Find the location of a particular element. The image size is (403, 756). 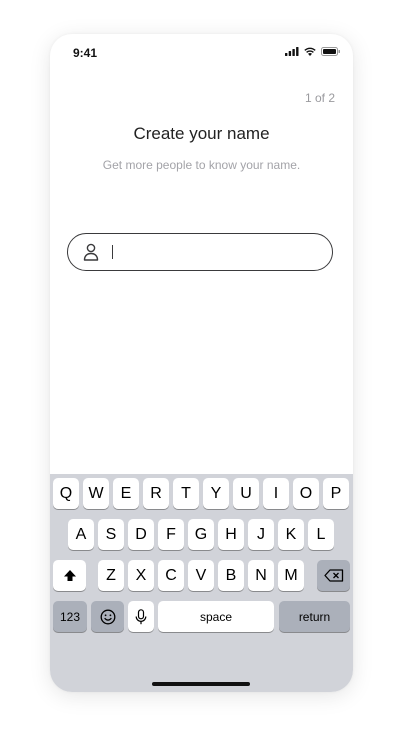

key-i: I is located at coordinates (276, 493).